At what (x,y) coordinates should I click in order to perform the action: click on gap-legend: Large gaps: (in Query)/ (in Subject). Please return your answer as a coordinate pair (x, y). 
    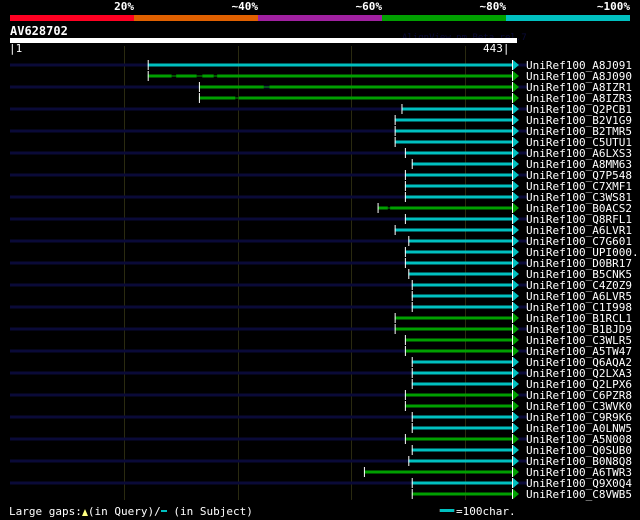
    Looking at the image, I should click on (131, 511).